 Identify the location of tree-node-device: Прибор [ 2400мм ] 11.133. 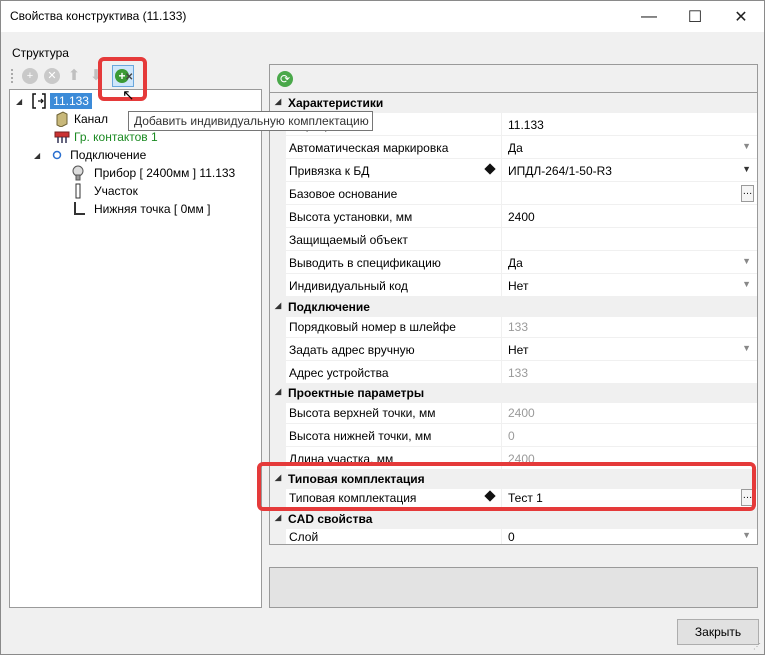
(153, 173).